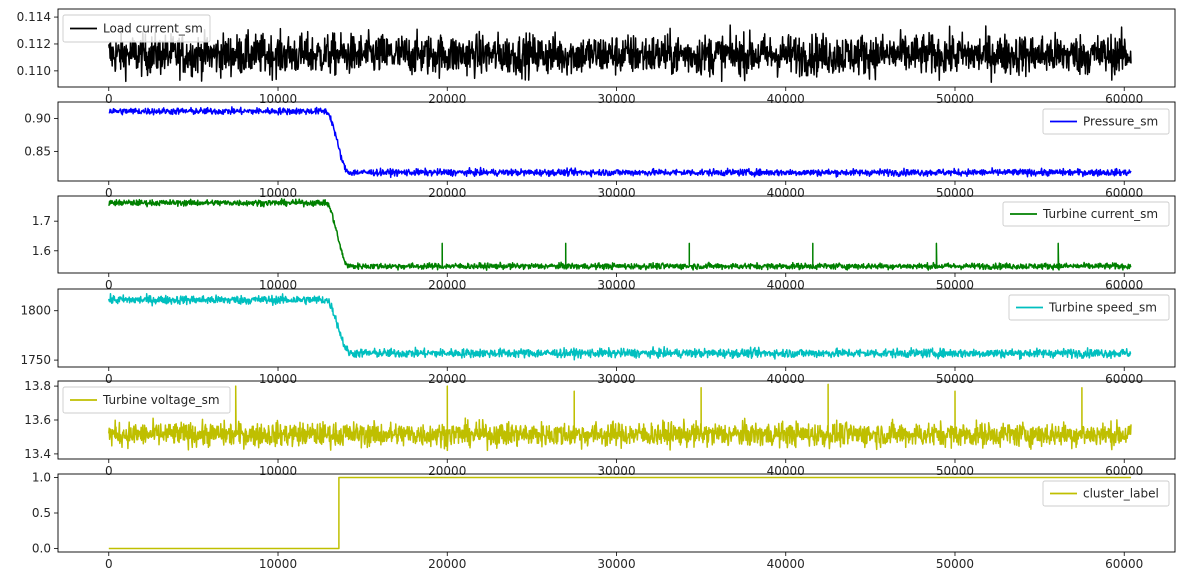 Image resolution: width=1197 pixels, height=588 pixels. I want to click on legend: cluster_label, so click(1106, 493).